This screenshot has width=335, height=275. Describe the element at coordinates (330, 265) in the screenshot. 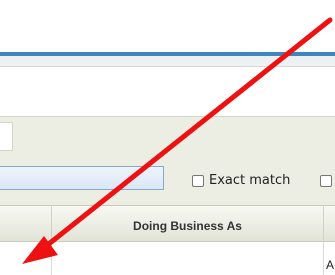

I see `table-cell: A` at that location.